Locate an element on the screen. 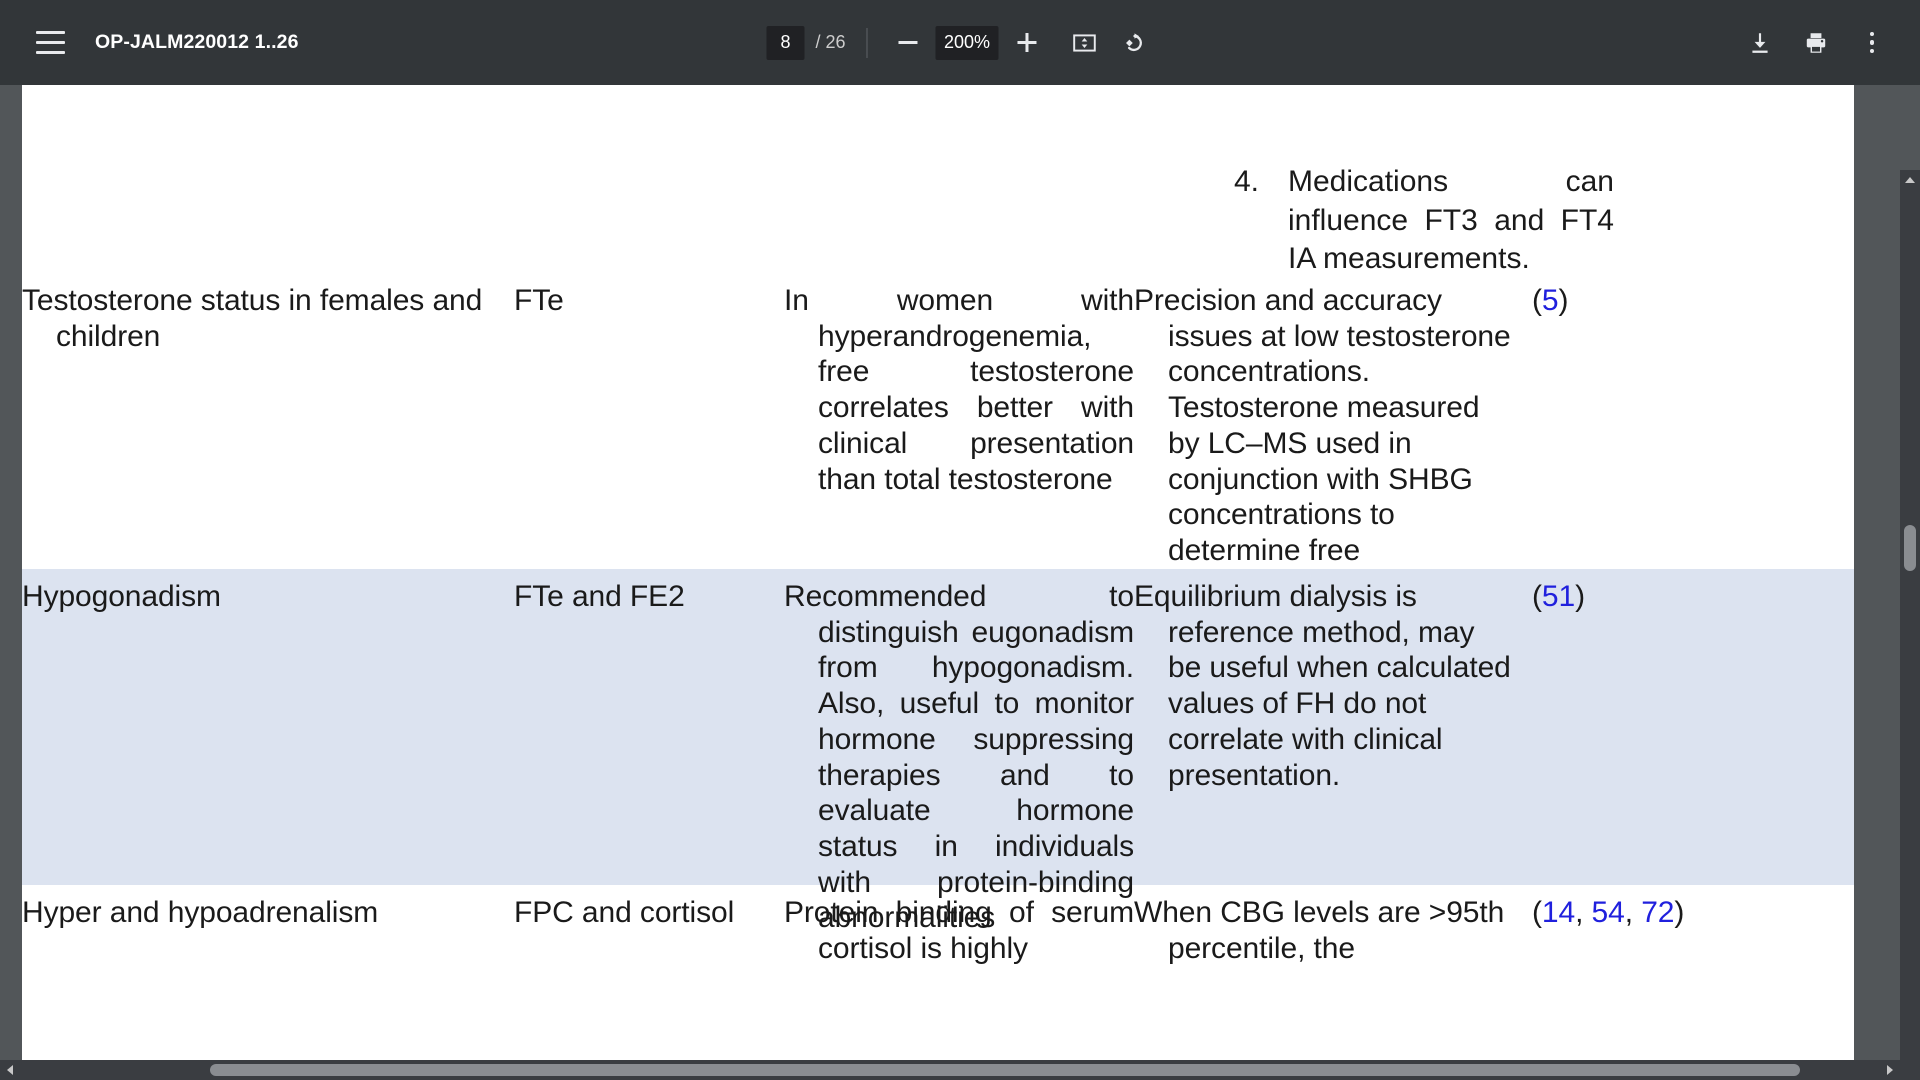  scroll-left-button is located at coordinates (10, 1070).